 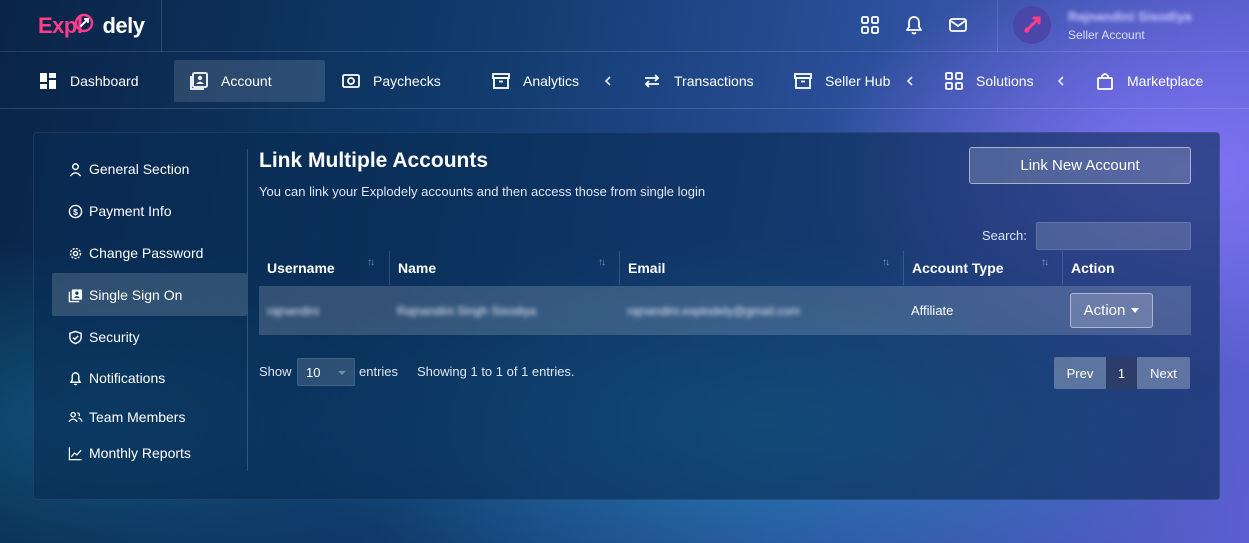 I want to click on cell-account-type: Affiliate, so click(x=932, y=310).